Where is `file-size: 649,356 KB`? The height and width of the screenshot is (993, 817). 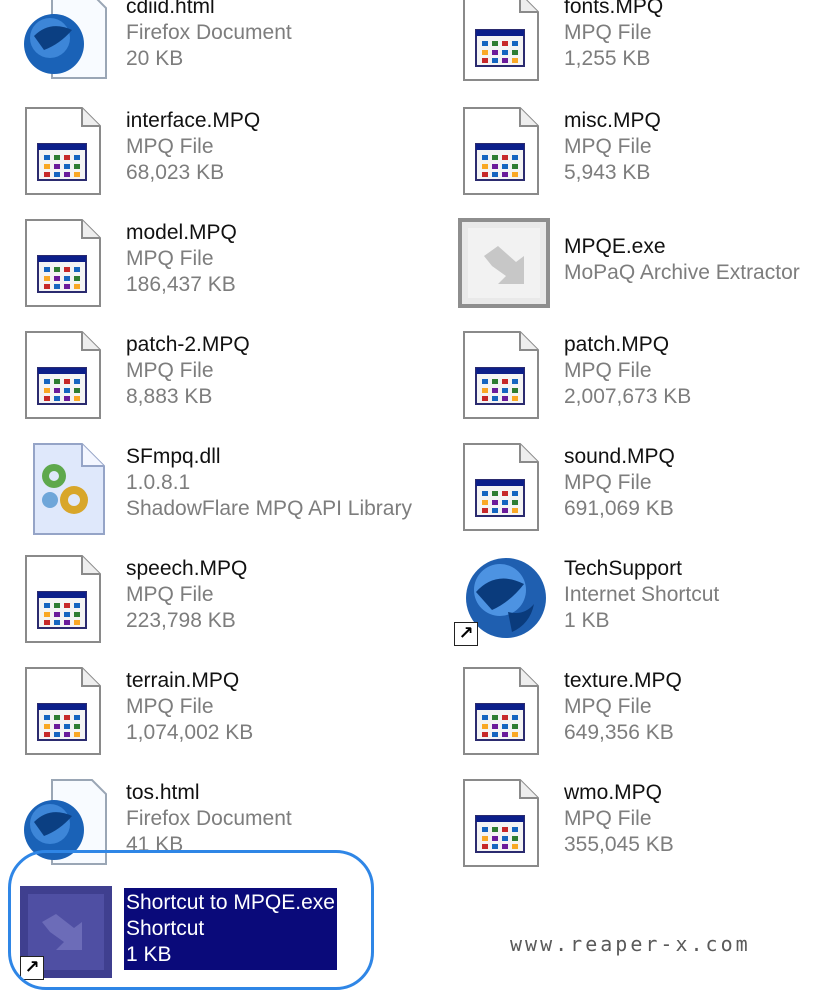
file-size: 649,356 KB is located at coordinates (619, 732).